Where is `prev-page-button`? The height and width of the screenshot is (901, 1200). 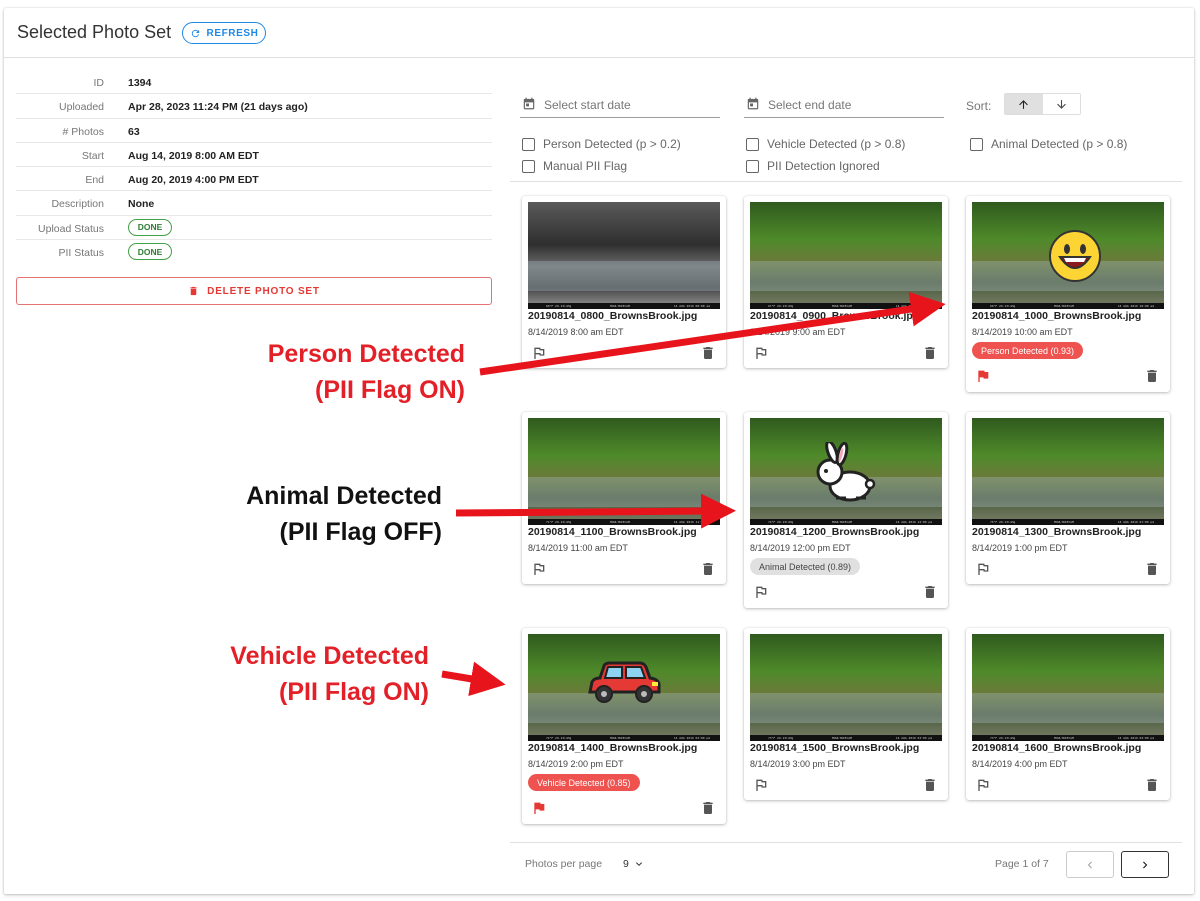
prev-page-button is located at coordinates (1090, 864).